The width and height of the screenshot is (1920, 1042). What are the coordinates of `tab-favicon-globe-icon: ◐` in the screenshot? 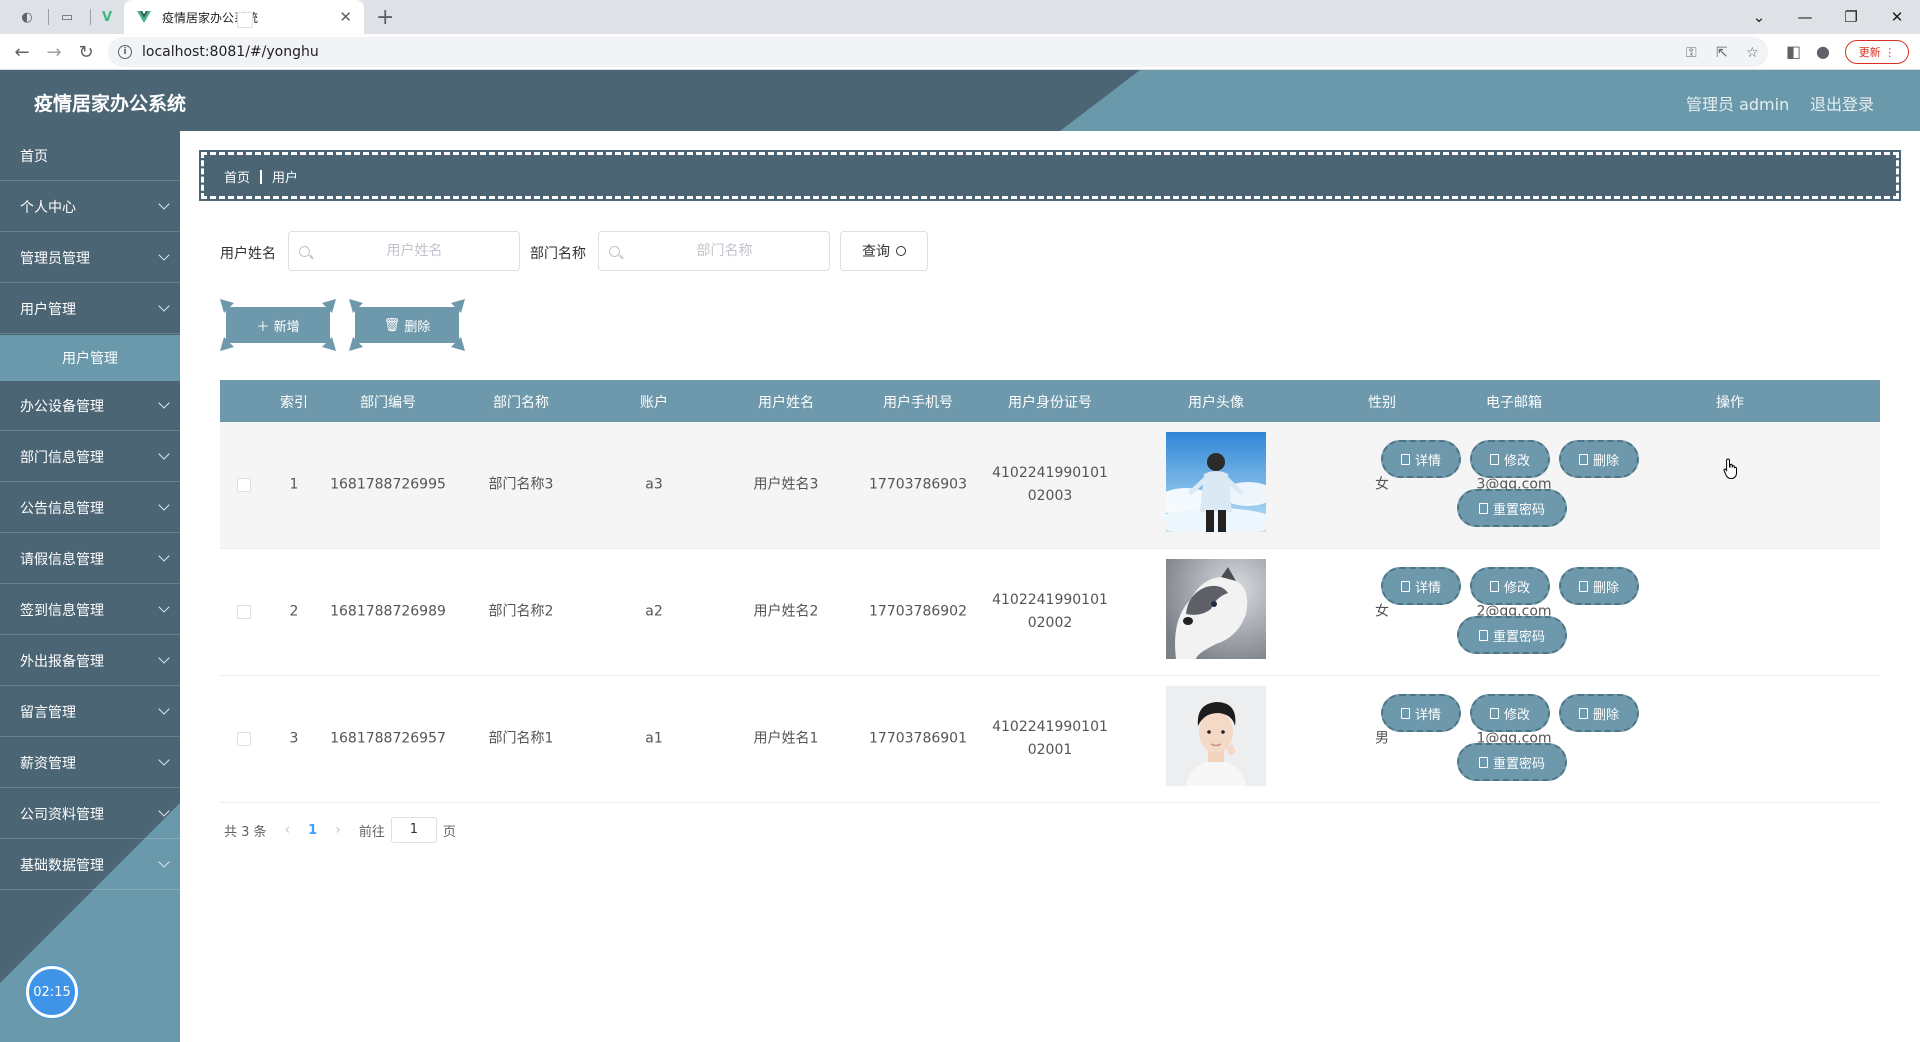 It's located at (27, 17).